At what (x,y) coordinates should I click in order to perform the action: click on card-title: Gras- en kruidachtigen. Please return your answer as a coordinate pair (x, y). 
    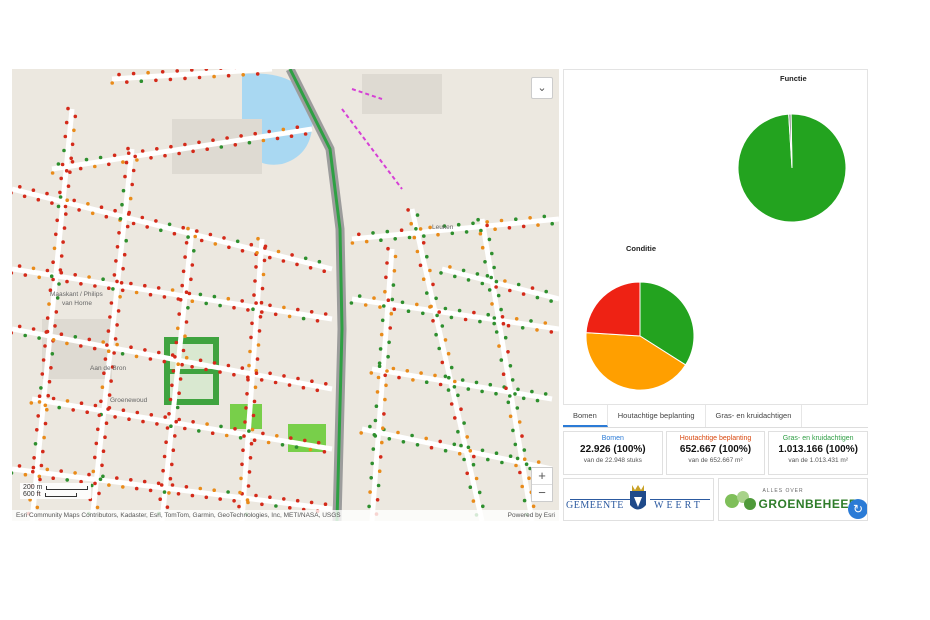
    Looking at the image, I should click on (818, 438).